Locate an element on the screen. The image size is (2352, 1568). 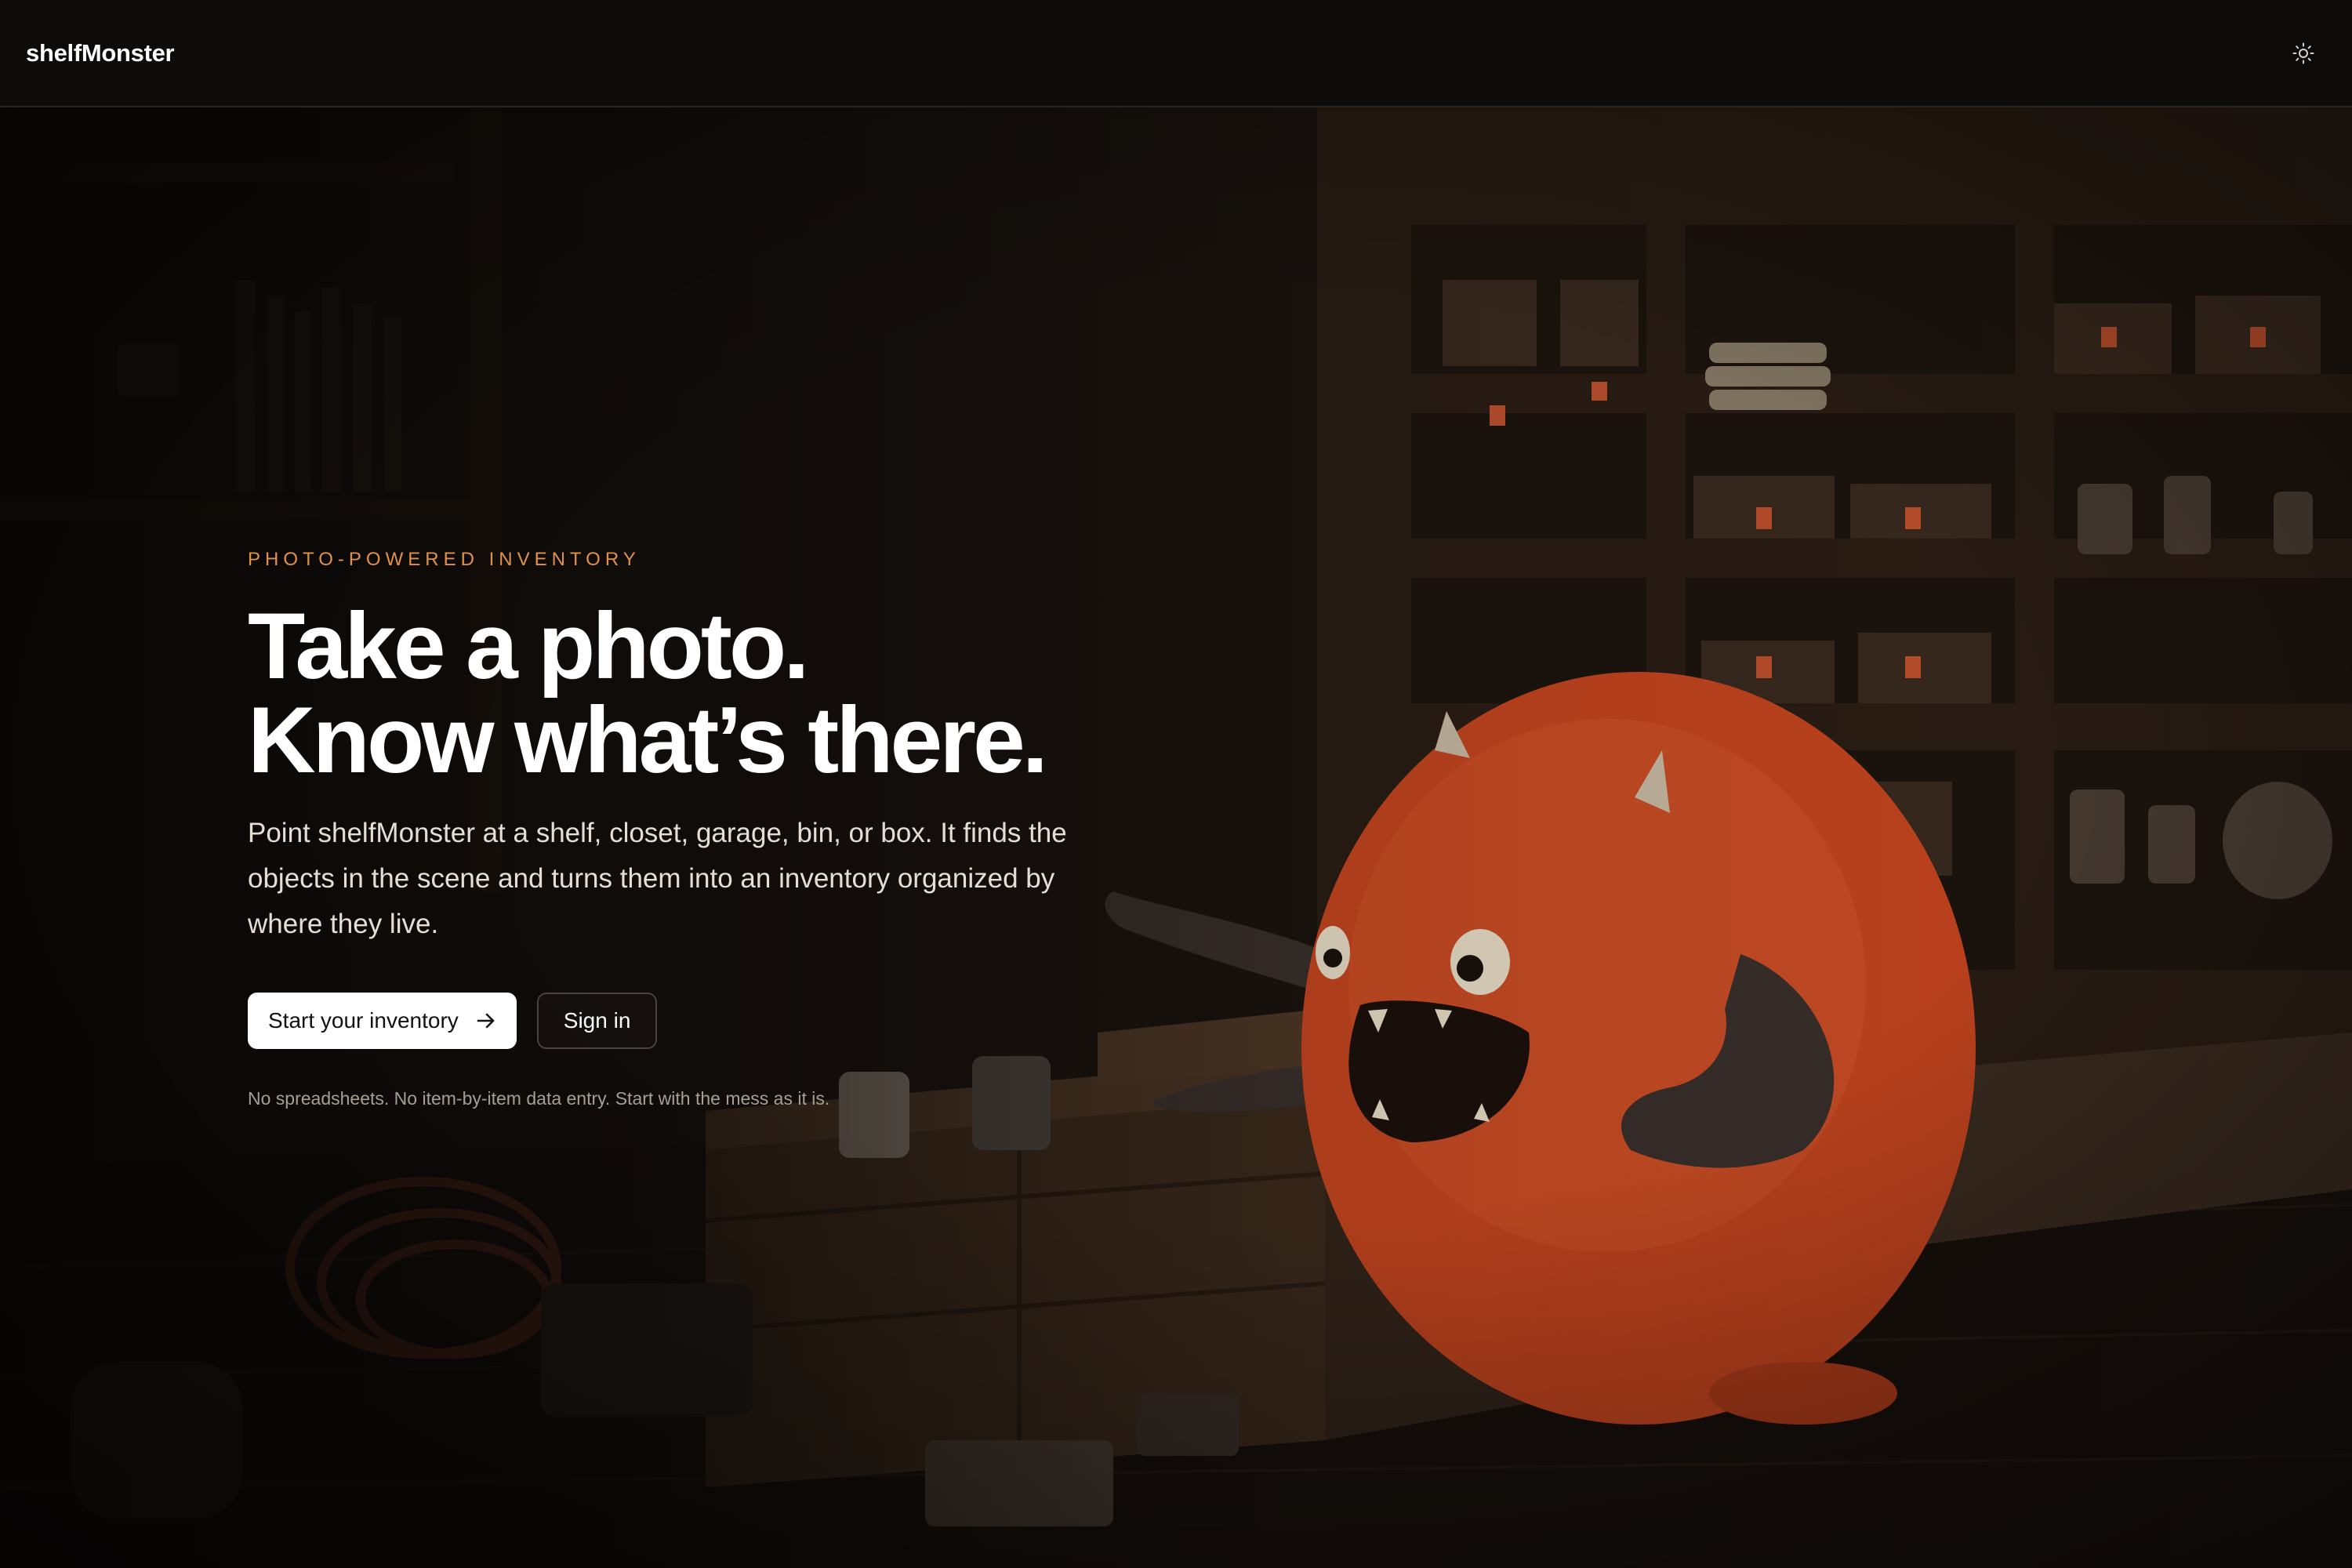
theme-toggle-button is located at coordinates (2303, 54).